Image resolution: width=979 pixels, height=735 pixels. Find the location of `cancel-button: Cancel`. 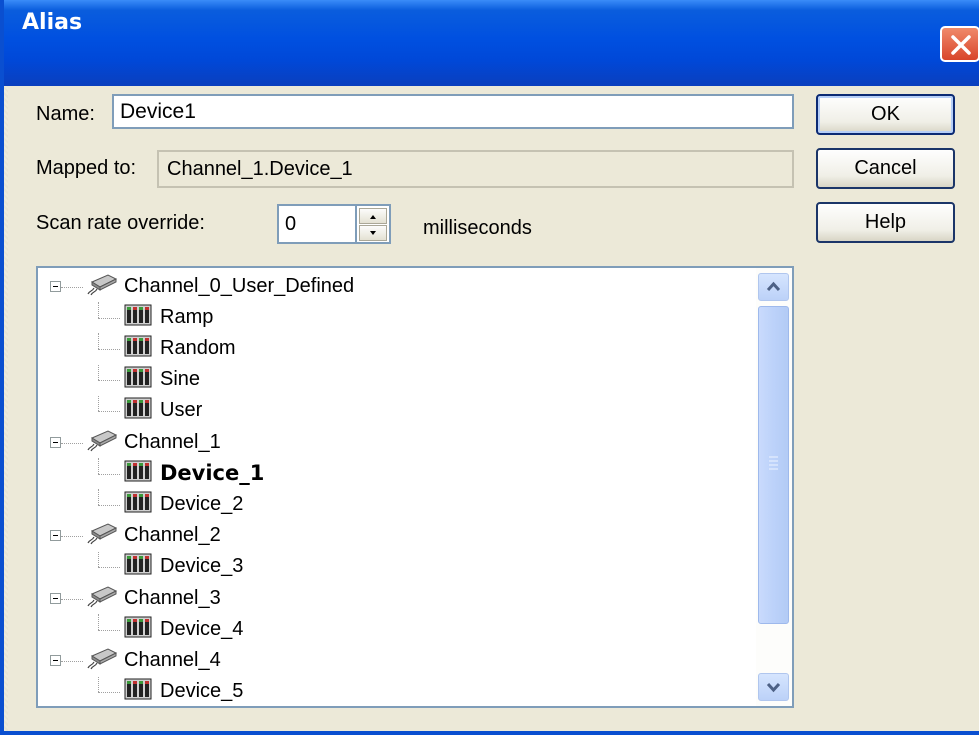

cancel-button: Cancel is located at coordinates (885, 168).